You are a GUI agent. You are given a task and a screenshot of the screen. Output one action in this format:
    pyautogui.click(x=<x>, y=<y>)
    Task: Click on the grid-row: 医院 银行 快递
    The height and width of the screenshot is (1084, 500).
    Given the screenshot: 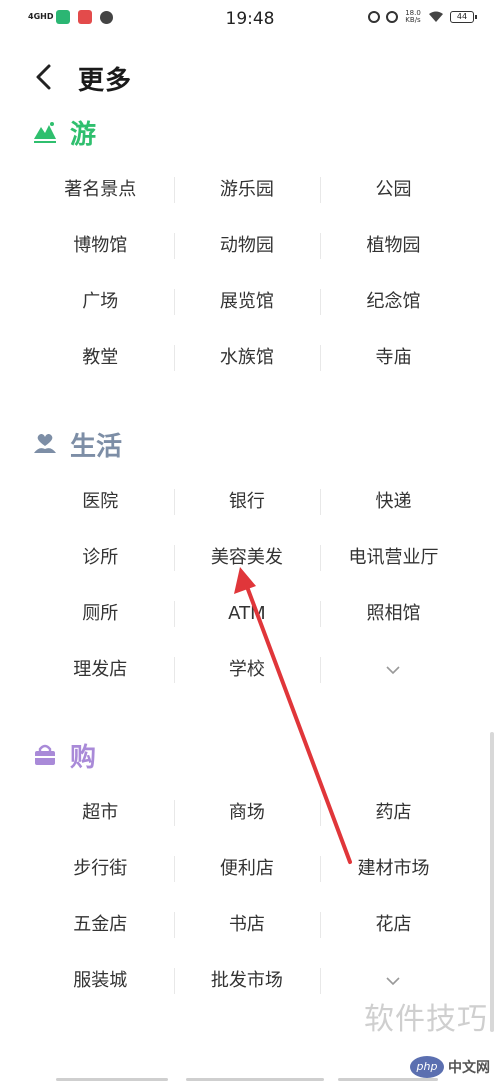 What is the action you would take?
    pyautogui.click(x=247, y=502)
    